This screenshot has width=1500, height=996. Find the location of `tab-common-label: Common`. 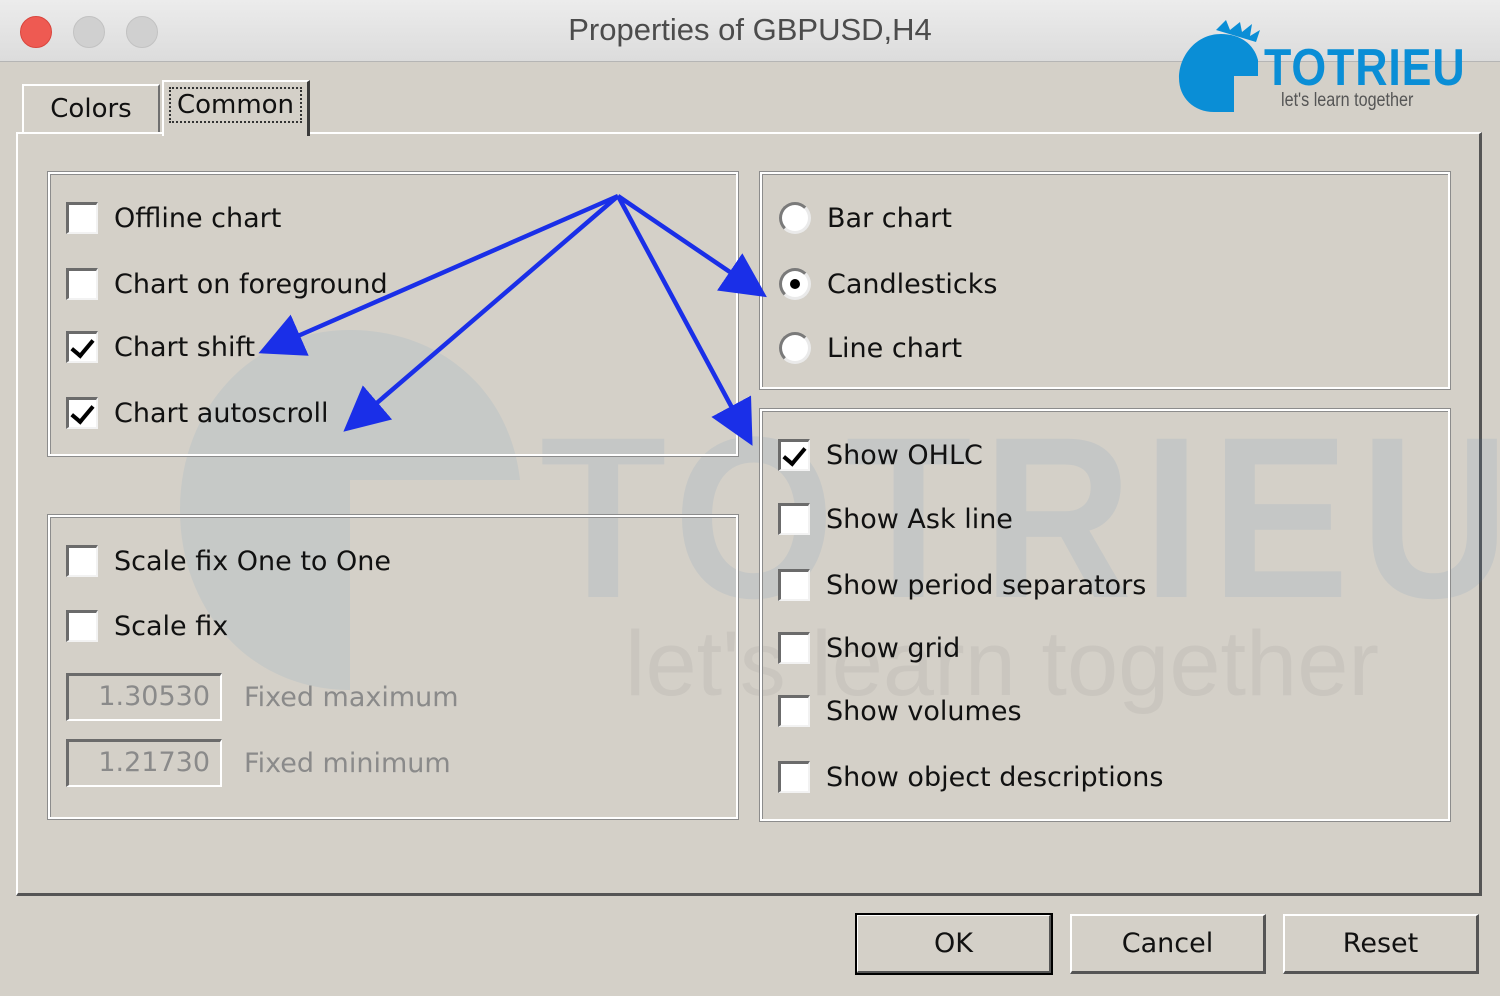

tab-common-label: Common is located at coordinates (235, 105).